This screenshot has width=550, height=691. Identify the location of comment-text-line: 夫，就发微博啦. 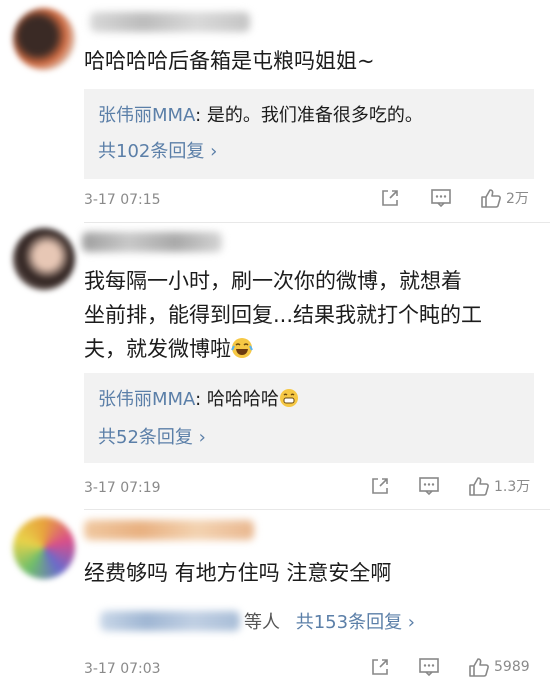
(309, 350).